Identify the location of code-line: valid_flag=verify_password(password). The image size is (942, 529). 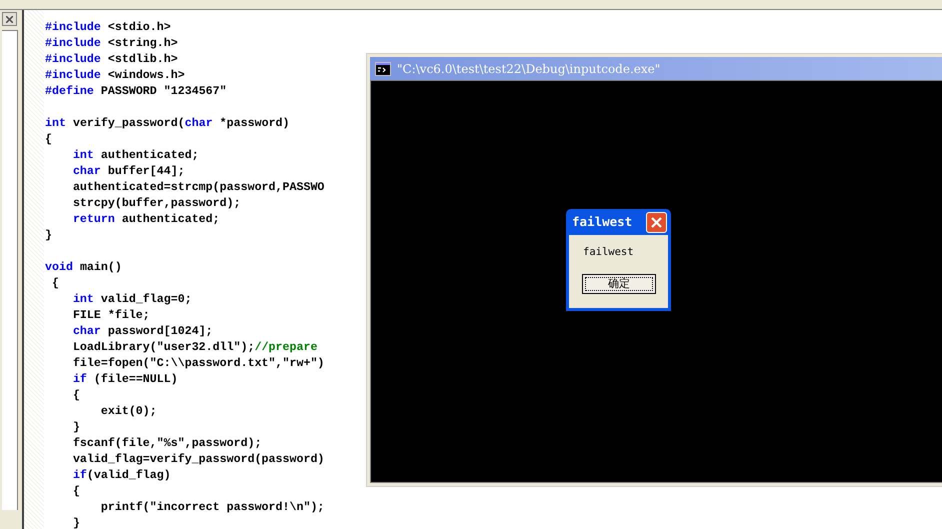
(198, 460).